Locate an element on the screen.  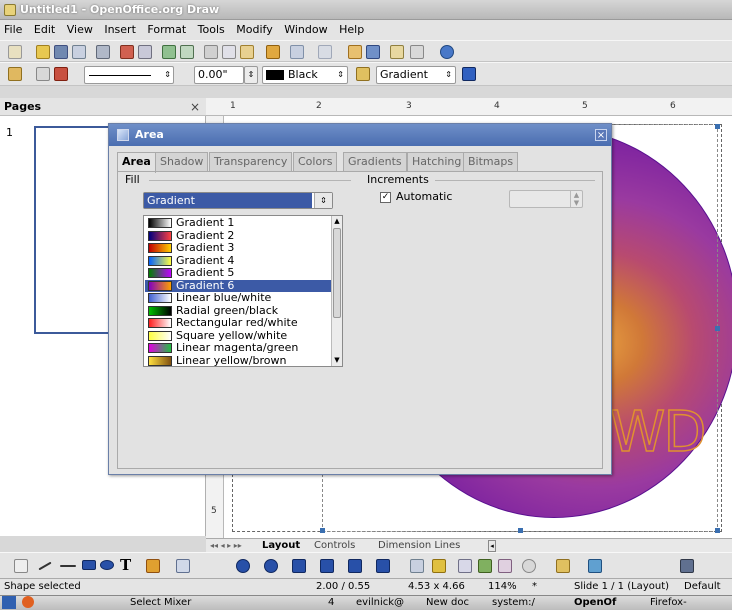
arrange-icon is located at coordinates (595, 566).